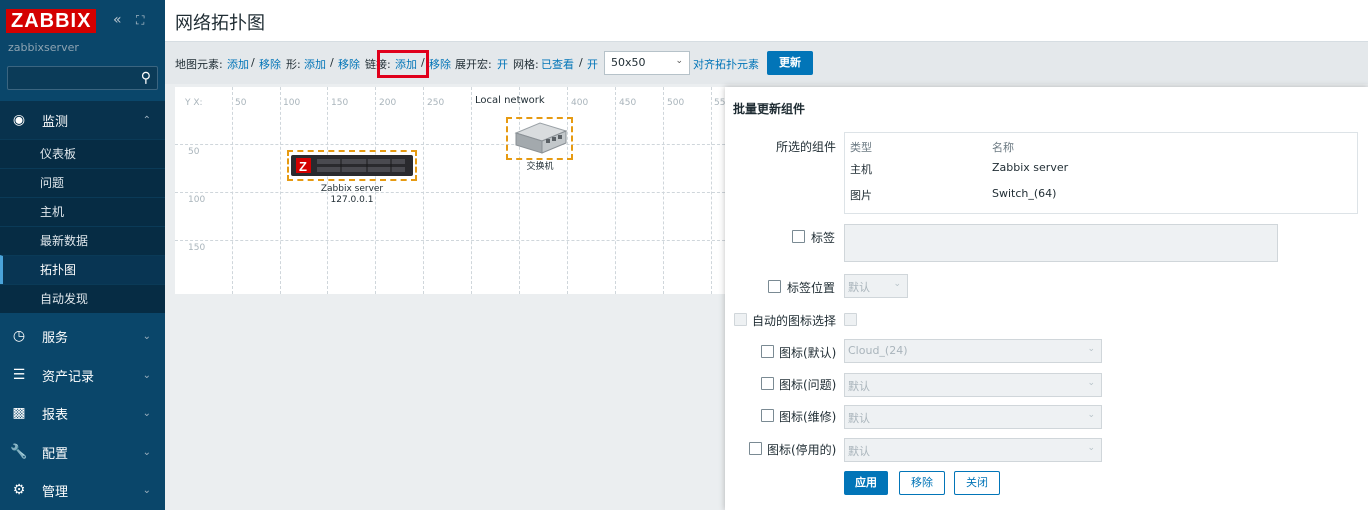 This screenshot has width=1368, height=510. What do you see at coordinates (767, 351) in the screenshot?
I see `icon-default-checkbox` at bounding box center [767, 351].